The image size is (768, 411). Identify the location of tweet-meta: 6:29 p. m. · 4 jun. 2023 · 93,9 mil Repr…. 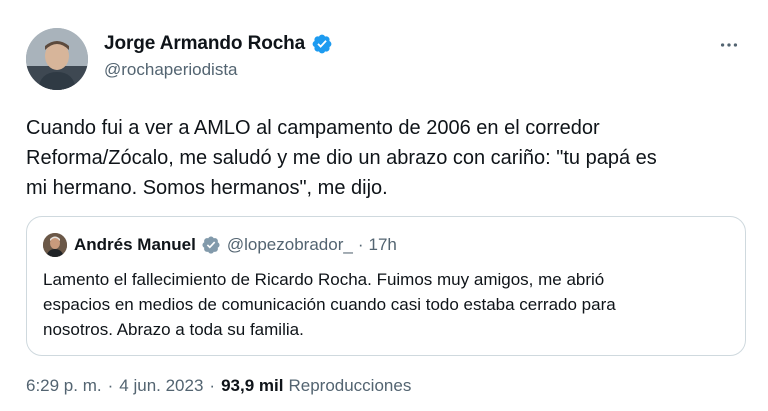
(218, 386).